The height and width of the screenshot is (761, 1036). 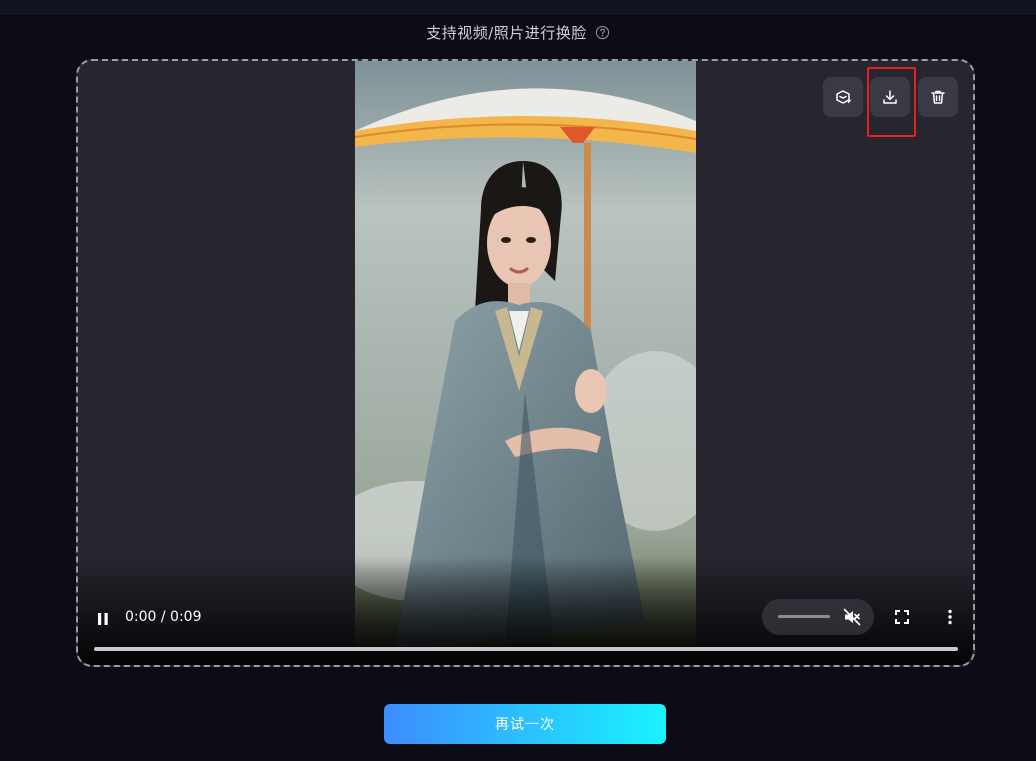 I want to click on volume-control, so click(x=818, y=617).